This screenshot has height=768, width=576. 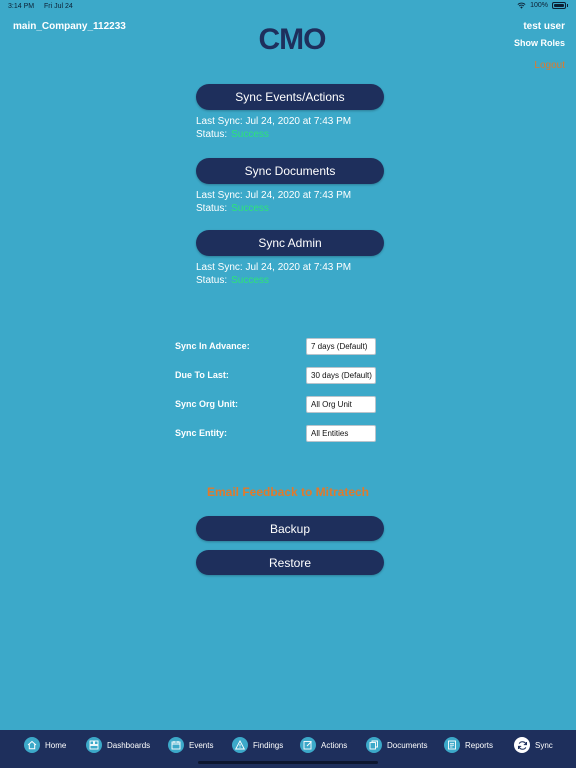 I want to click on home-indicator, so click(x=288, y=762).